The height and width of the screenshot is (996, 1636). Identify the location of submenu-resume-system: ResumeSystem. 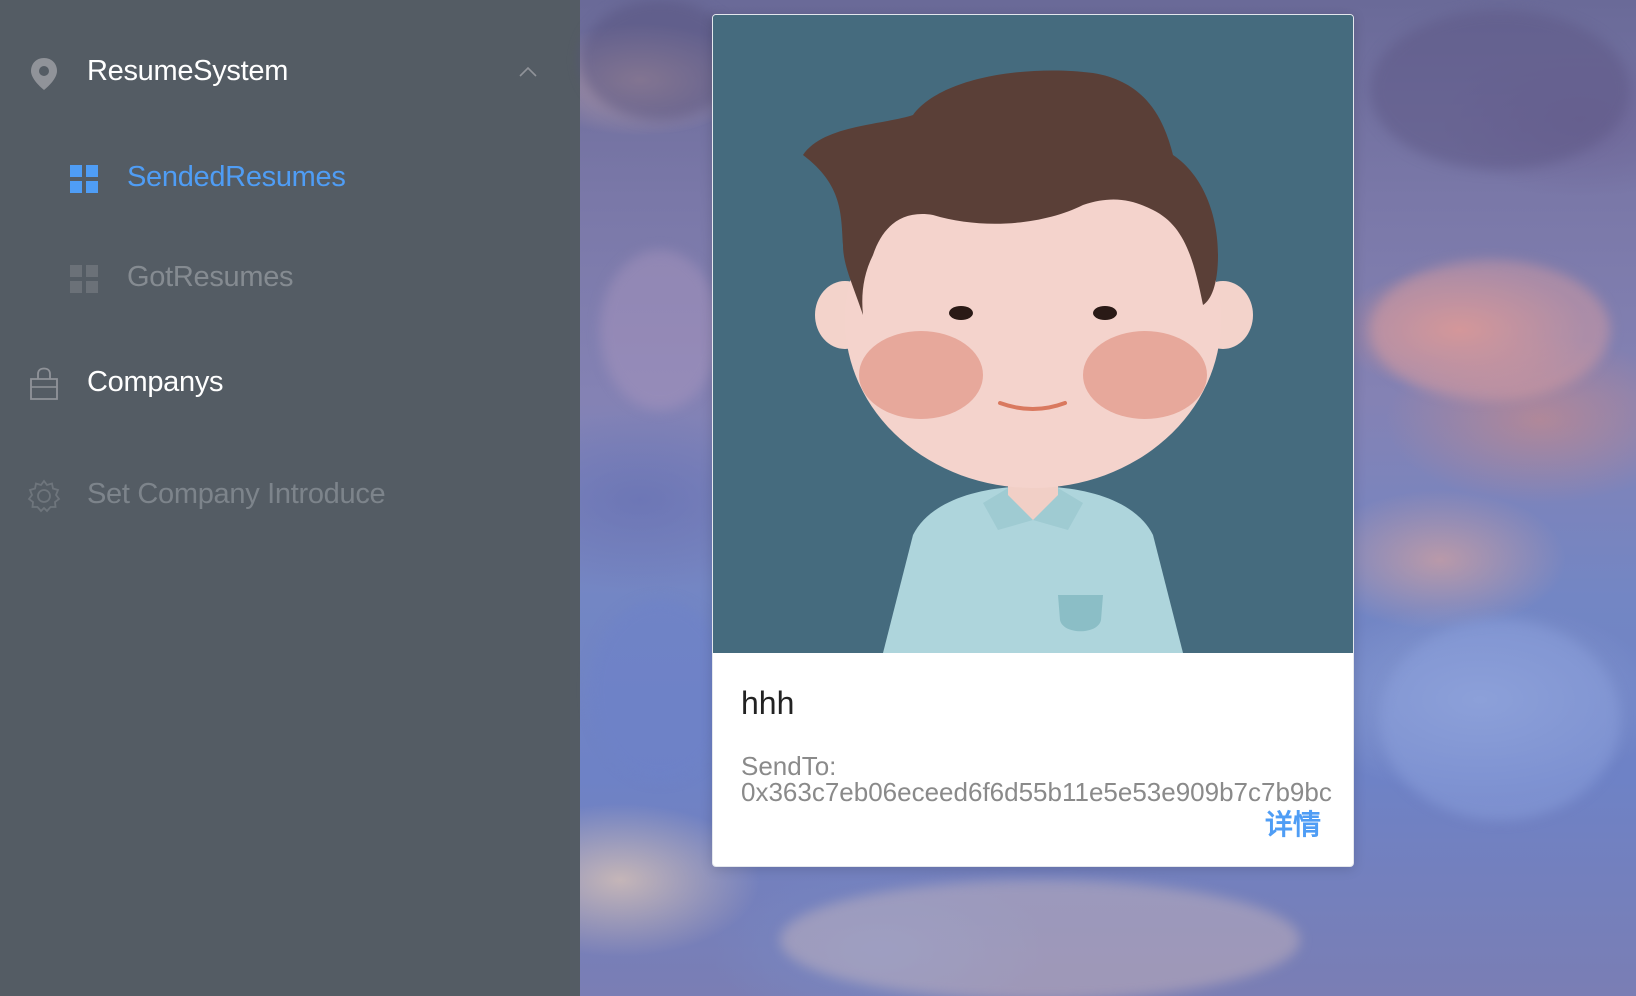
(290, 73).